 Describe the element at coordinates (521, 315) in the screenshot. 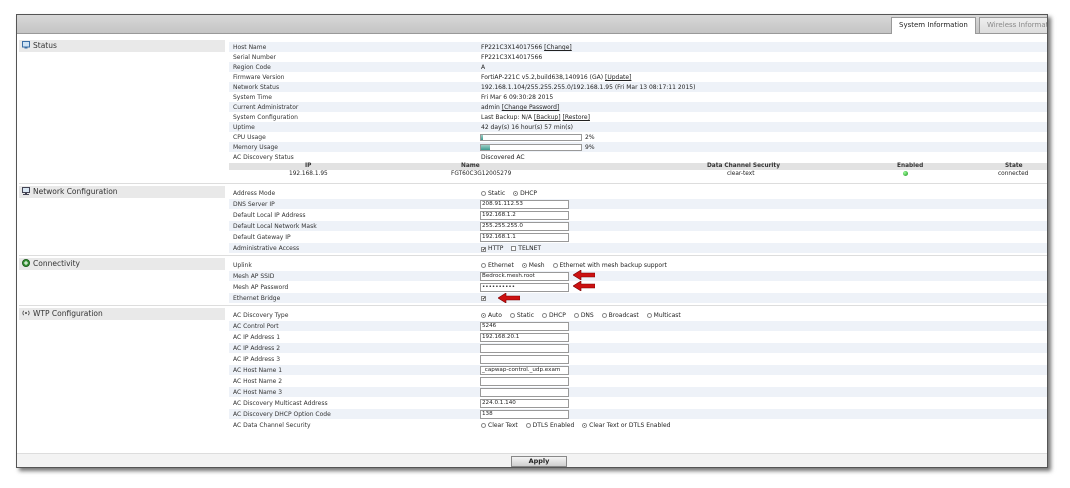

I see `discovery-static-radio: Static` at that location.